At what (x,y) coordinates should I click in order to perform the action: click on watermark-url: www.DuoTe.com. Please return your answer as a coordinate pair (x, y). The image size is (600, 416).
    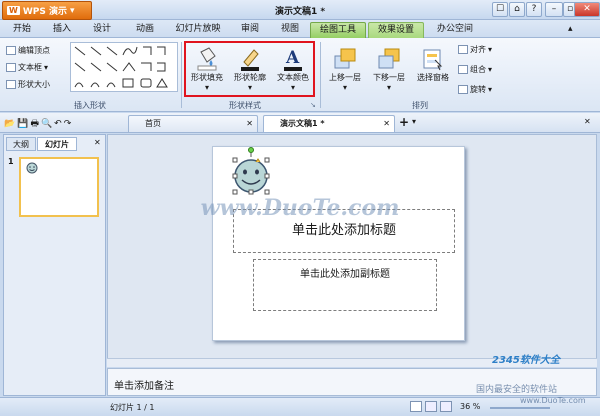
    Looking at the image, I should click on (553, 400).